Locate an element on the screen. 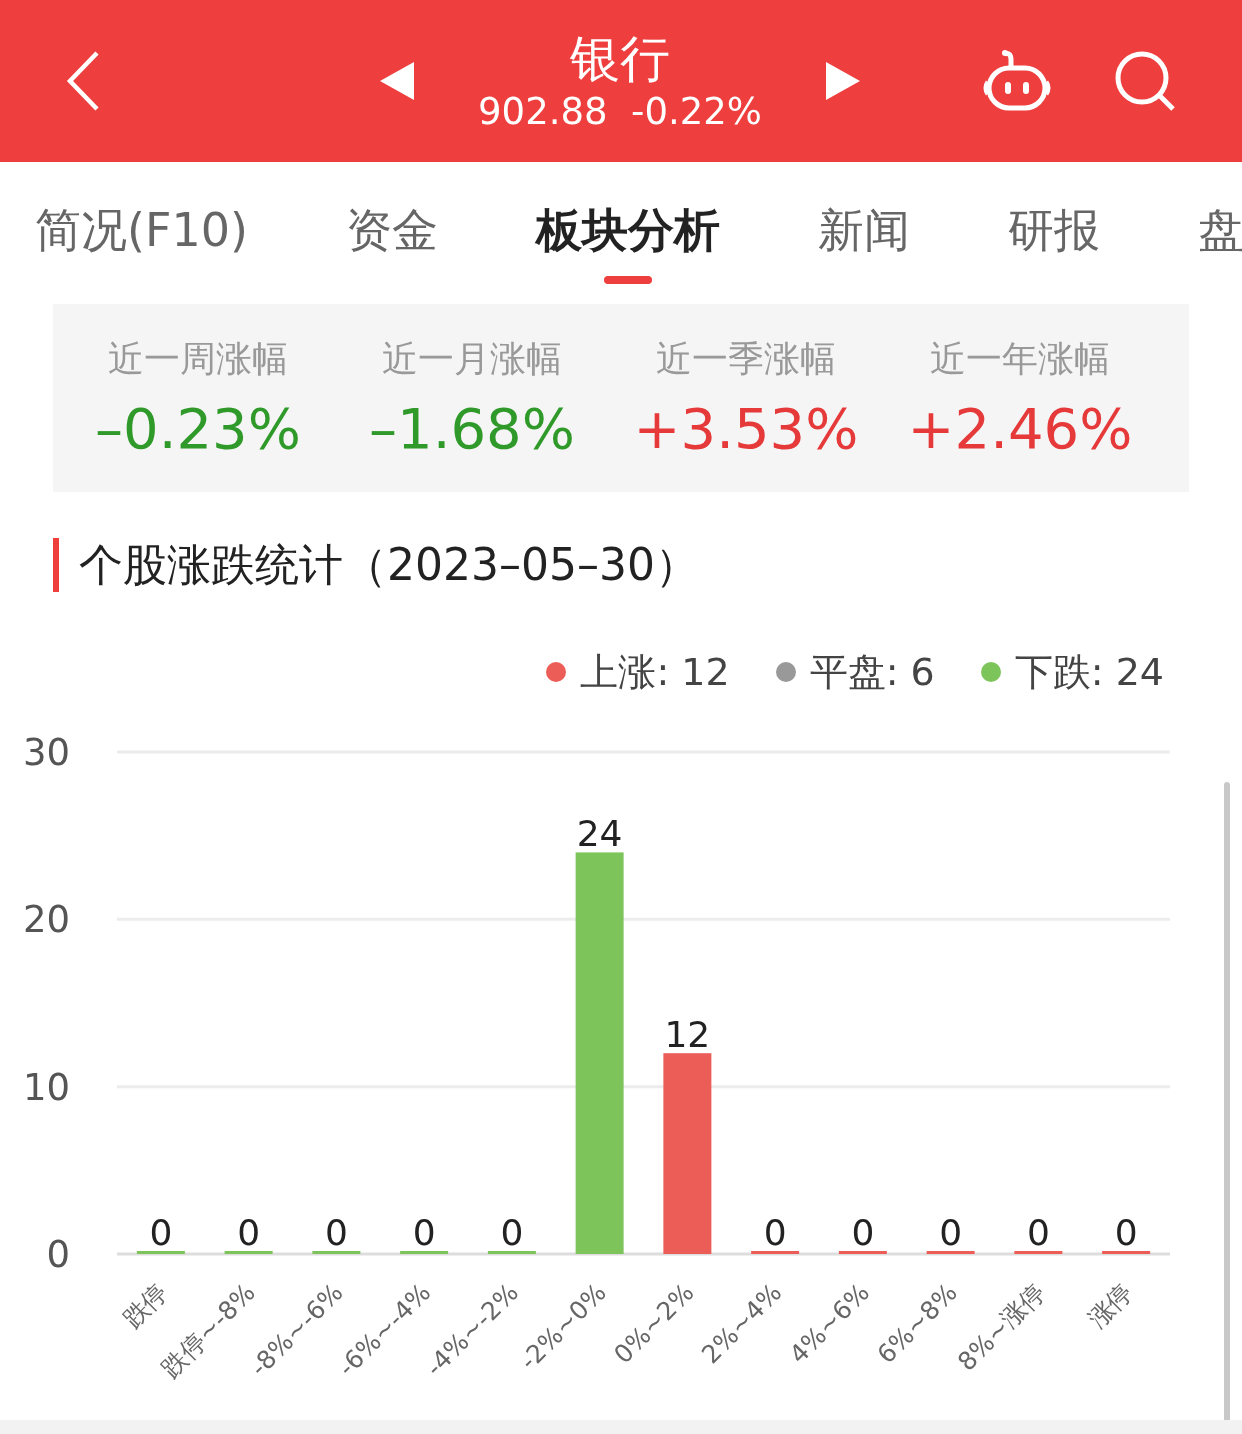 This screenshot has height=1434, width=1242. bar-value-label: 24 is located at coordinates (599, 834).